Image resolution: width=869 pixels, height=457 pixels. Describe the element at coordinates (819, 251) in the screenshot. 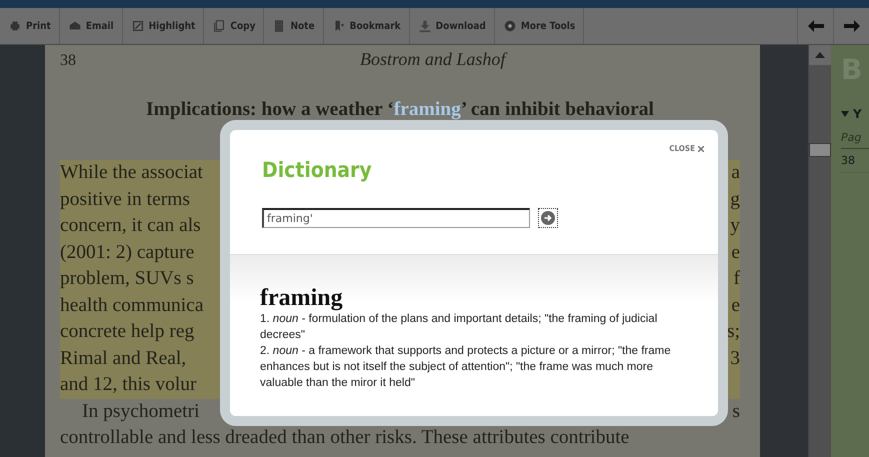

I see `scrollbar` at that location.